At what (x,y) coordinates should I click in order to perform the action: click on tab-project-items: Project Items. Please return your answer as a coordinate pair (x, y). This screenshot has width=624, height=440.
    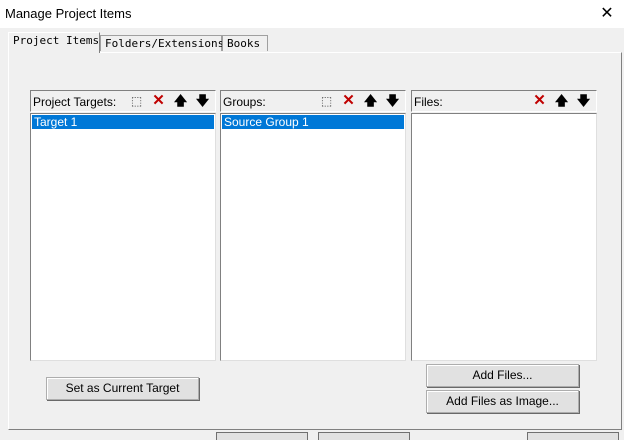
    Looking at the image, I should click on (54, 42).